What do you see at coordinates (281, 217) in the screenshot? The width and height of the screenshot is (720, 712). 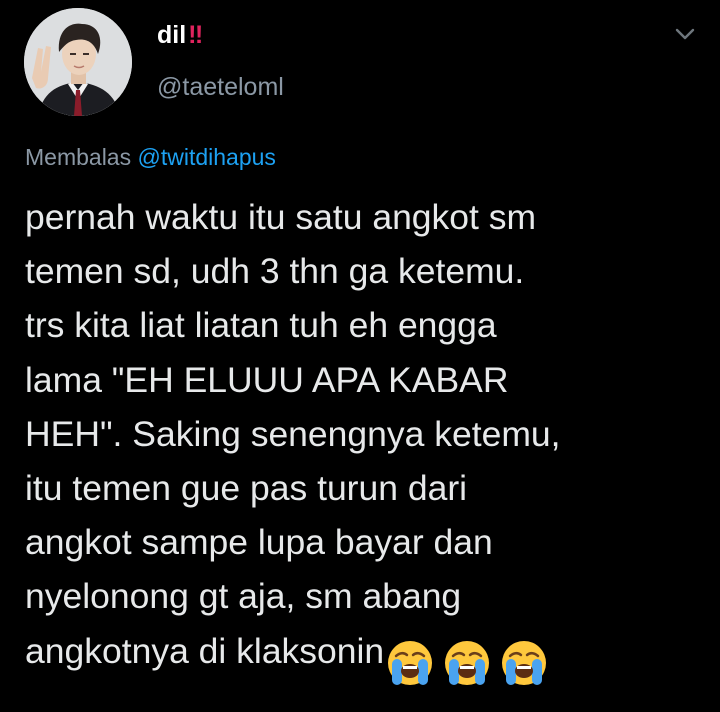 I see `tweet-text-line: pernah waktu itu satu angkot sm` at bounding box center [281, 217].